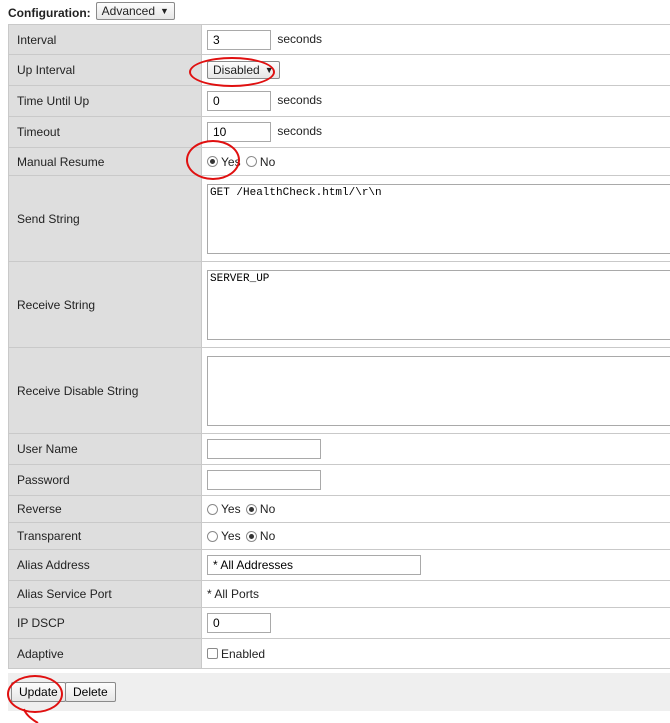  I want to click on row-send-string: Send String GET /HealthCheck.html/\r\n, so click(339, 218).